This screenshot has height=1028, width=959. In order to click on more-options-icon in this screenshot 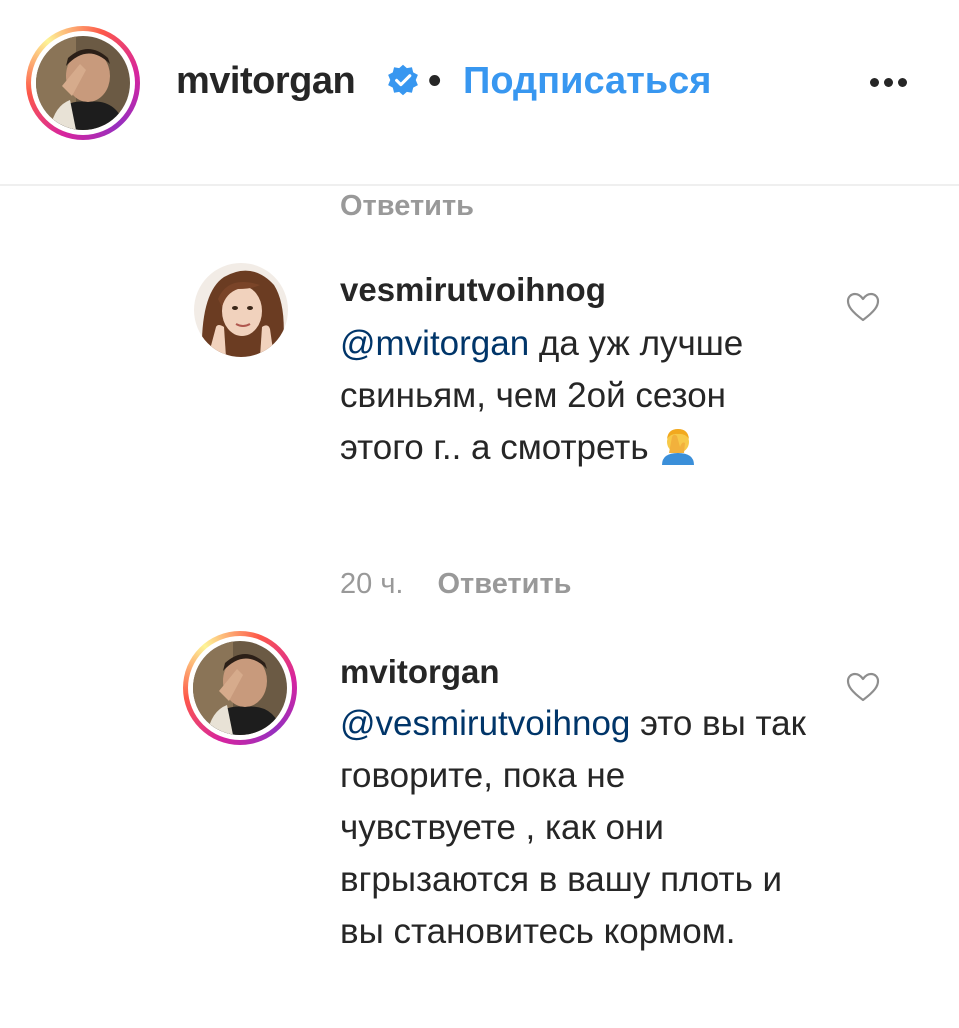, I will do `click(888, 82)`.